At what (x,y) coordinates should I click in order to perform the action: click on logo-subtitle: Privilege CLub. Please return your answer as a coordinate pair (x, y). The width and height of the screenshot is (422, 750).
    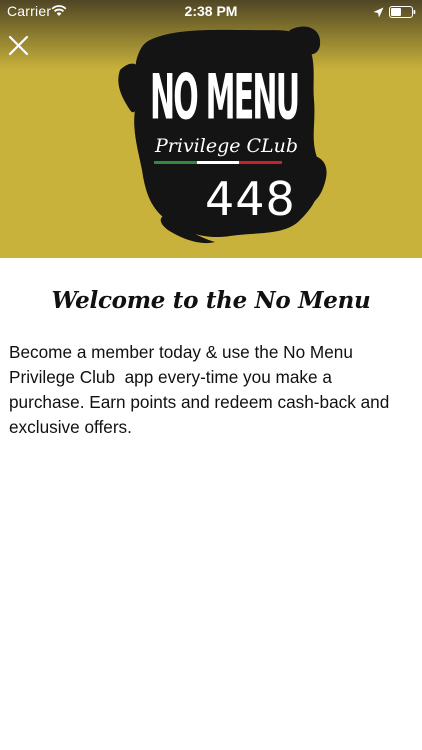
    Looking at the image, I should click on (227, 146).